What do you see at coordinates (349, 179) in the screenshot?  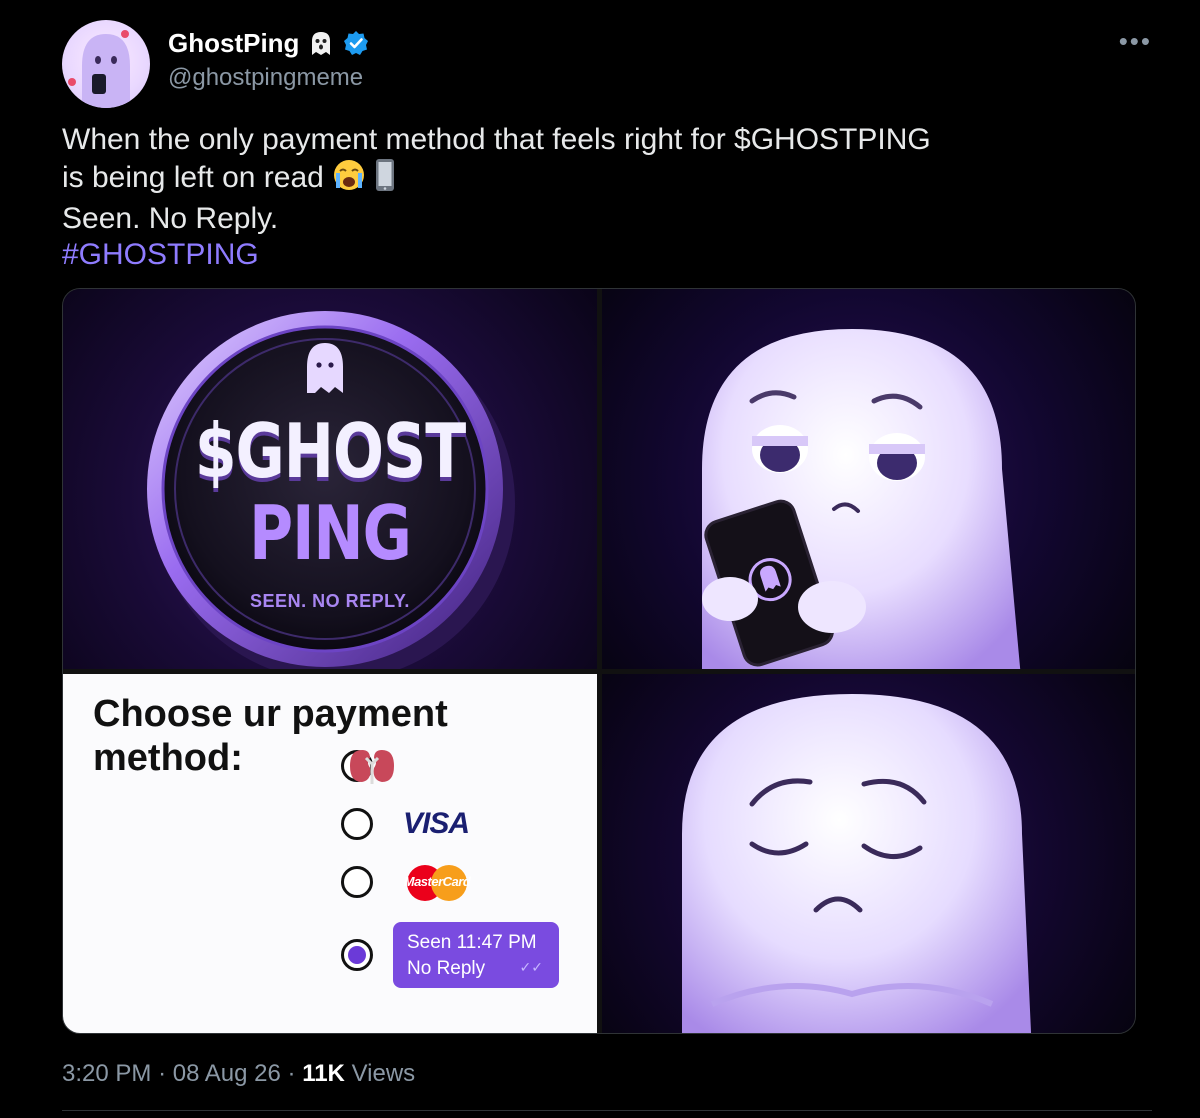 I see `loudly-crying-face-icon` at bounding box center [349, 179].